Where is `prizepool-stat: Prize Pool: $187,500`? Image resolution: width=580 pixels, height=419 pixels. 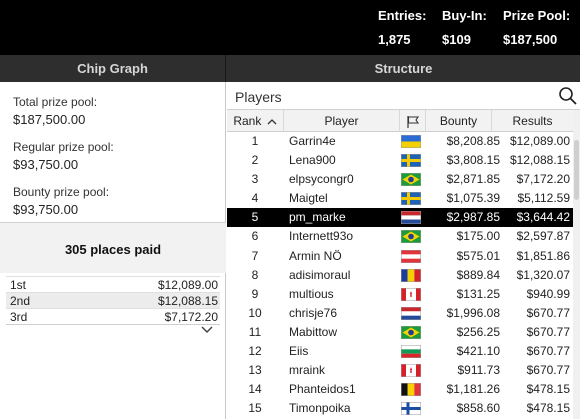
prizepool-stat: Prize Pool: $187,500 is located at coordinates (536, 27).